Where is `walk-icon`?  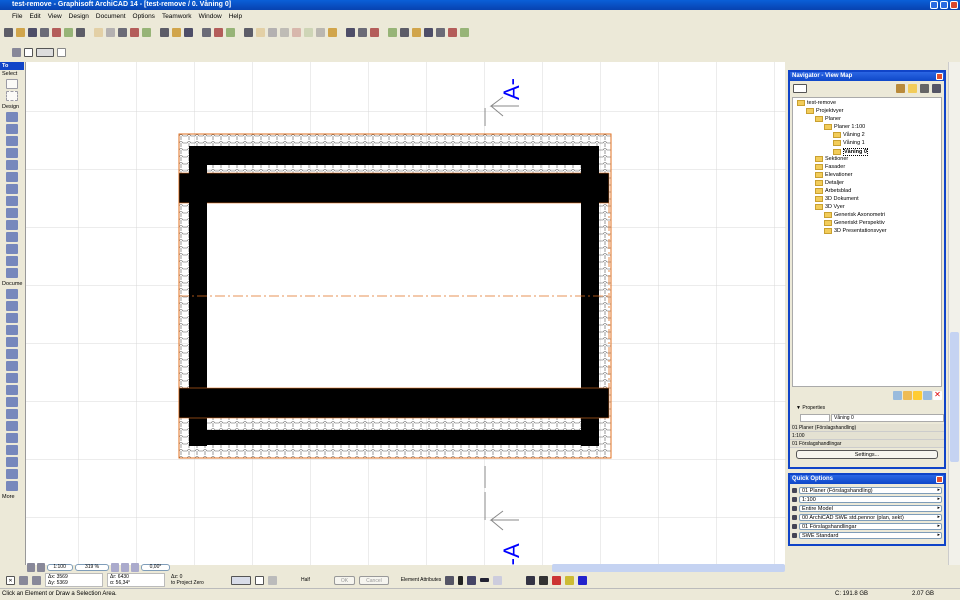
walk-icon is located at coordinates (464, 32).